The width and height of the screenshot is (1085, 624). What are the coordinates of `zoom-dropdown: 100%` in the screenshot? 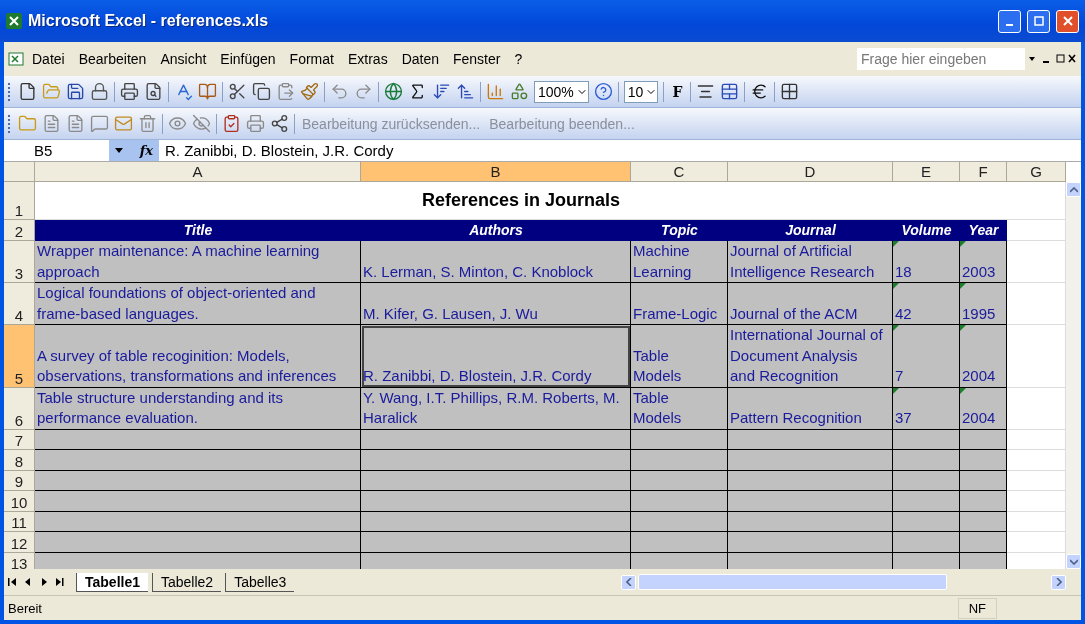 It's located at (561, 91).